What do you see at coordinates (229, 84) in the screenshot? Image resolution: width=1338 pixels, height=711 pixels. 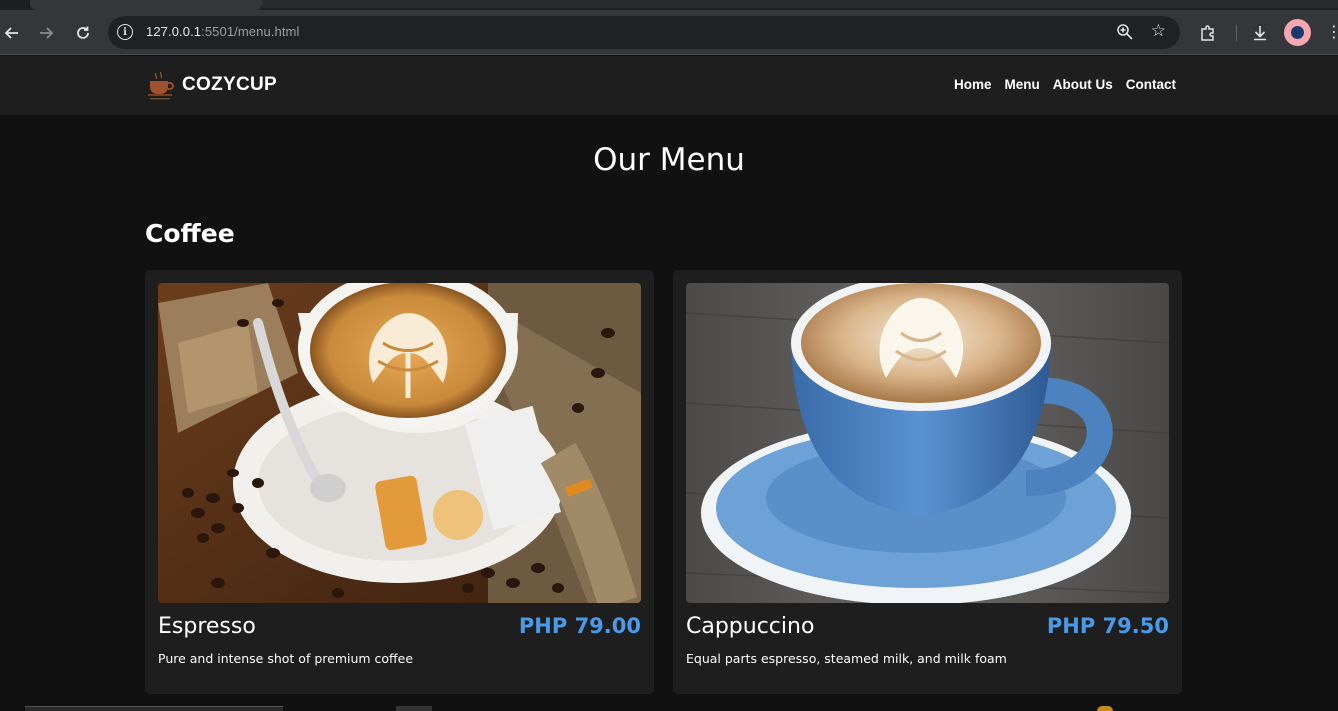 I see `brand-name: COZYCUP` at bounding box center [229, 84].